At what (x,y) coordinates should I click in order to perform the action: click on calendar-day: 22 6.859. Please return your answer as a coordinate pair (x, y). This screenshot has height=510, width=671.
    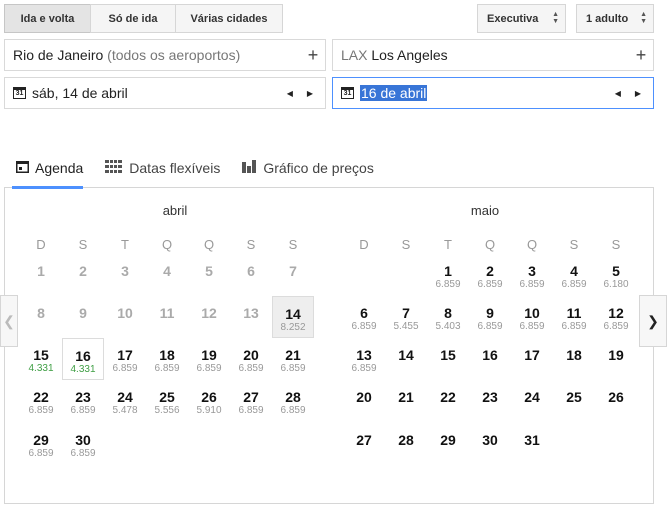
    Looking at the image, I should click on (41, 401).